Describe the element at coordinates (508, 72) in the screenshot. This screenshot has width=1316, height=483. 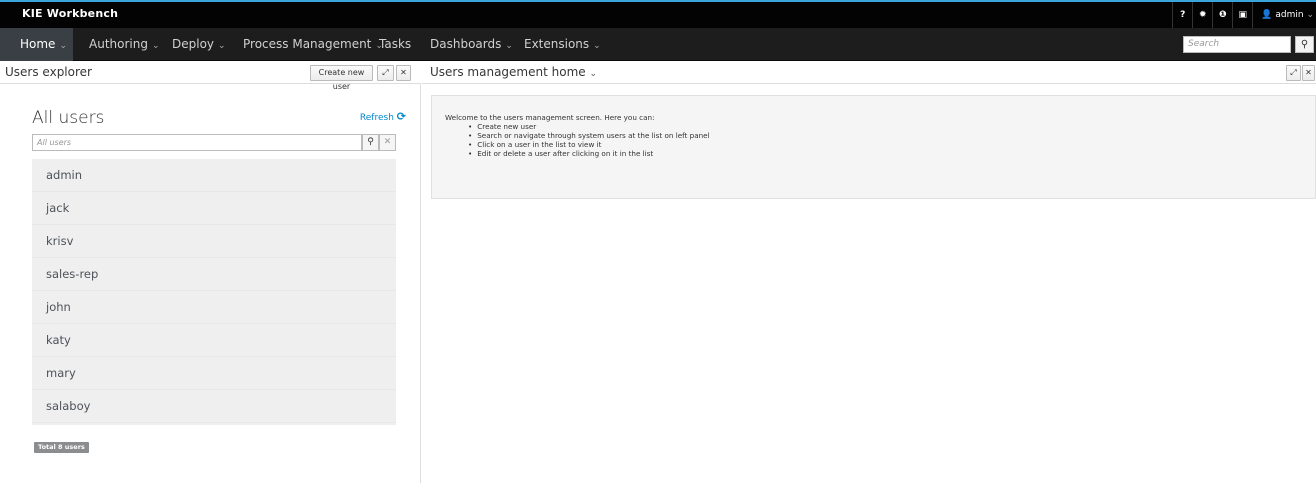
I see `panel-title: Users management home` at that location.